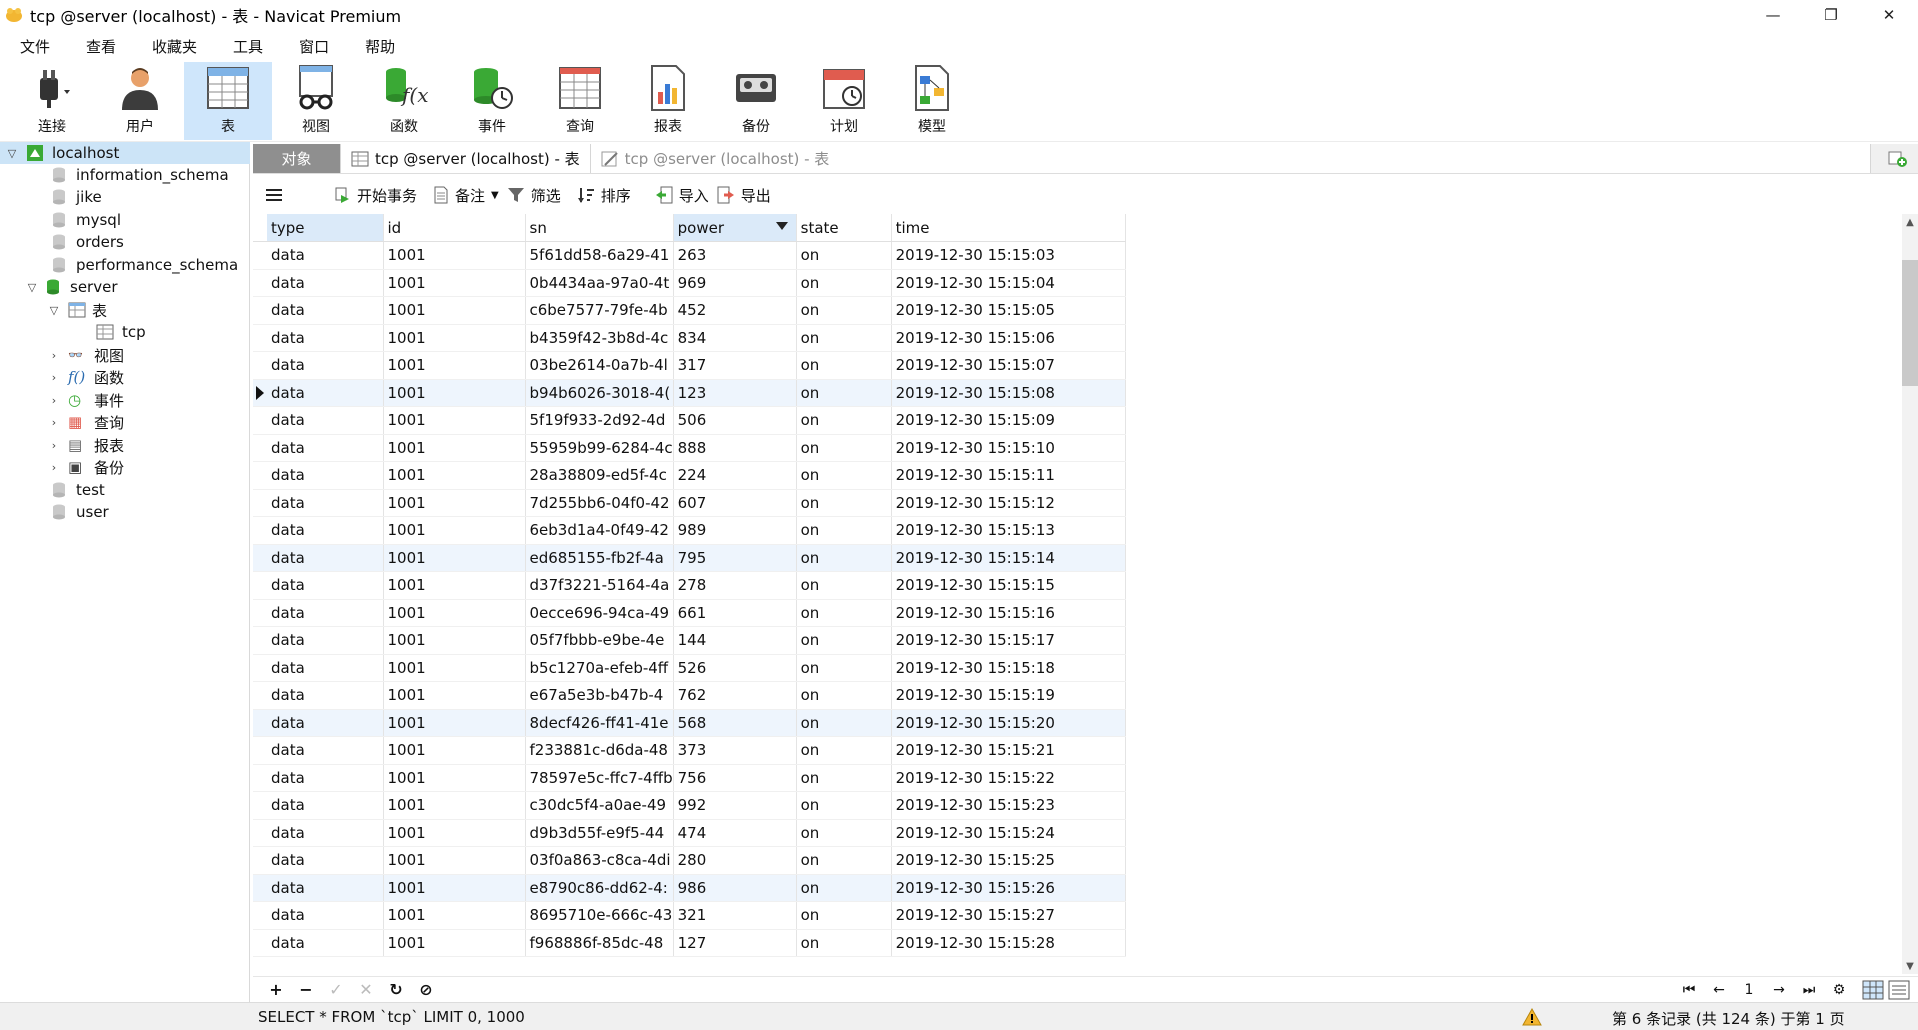  What do you see at coordinates (735, 503) in the screenshot?
I see `cell-power: 607` at bounding box center [735, 503].